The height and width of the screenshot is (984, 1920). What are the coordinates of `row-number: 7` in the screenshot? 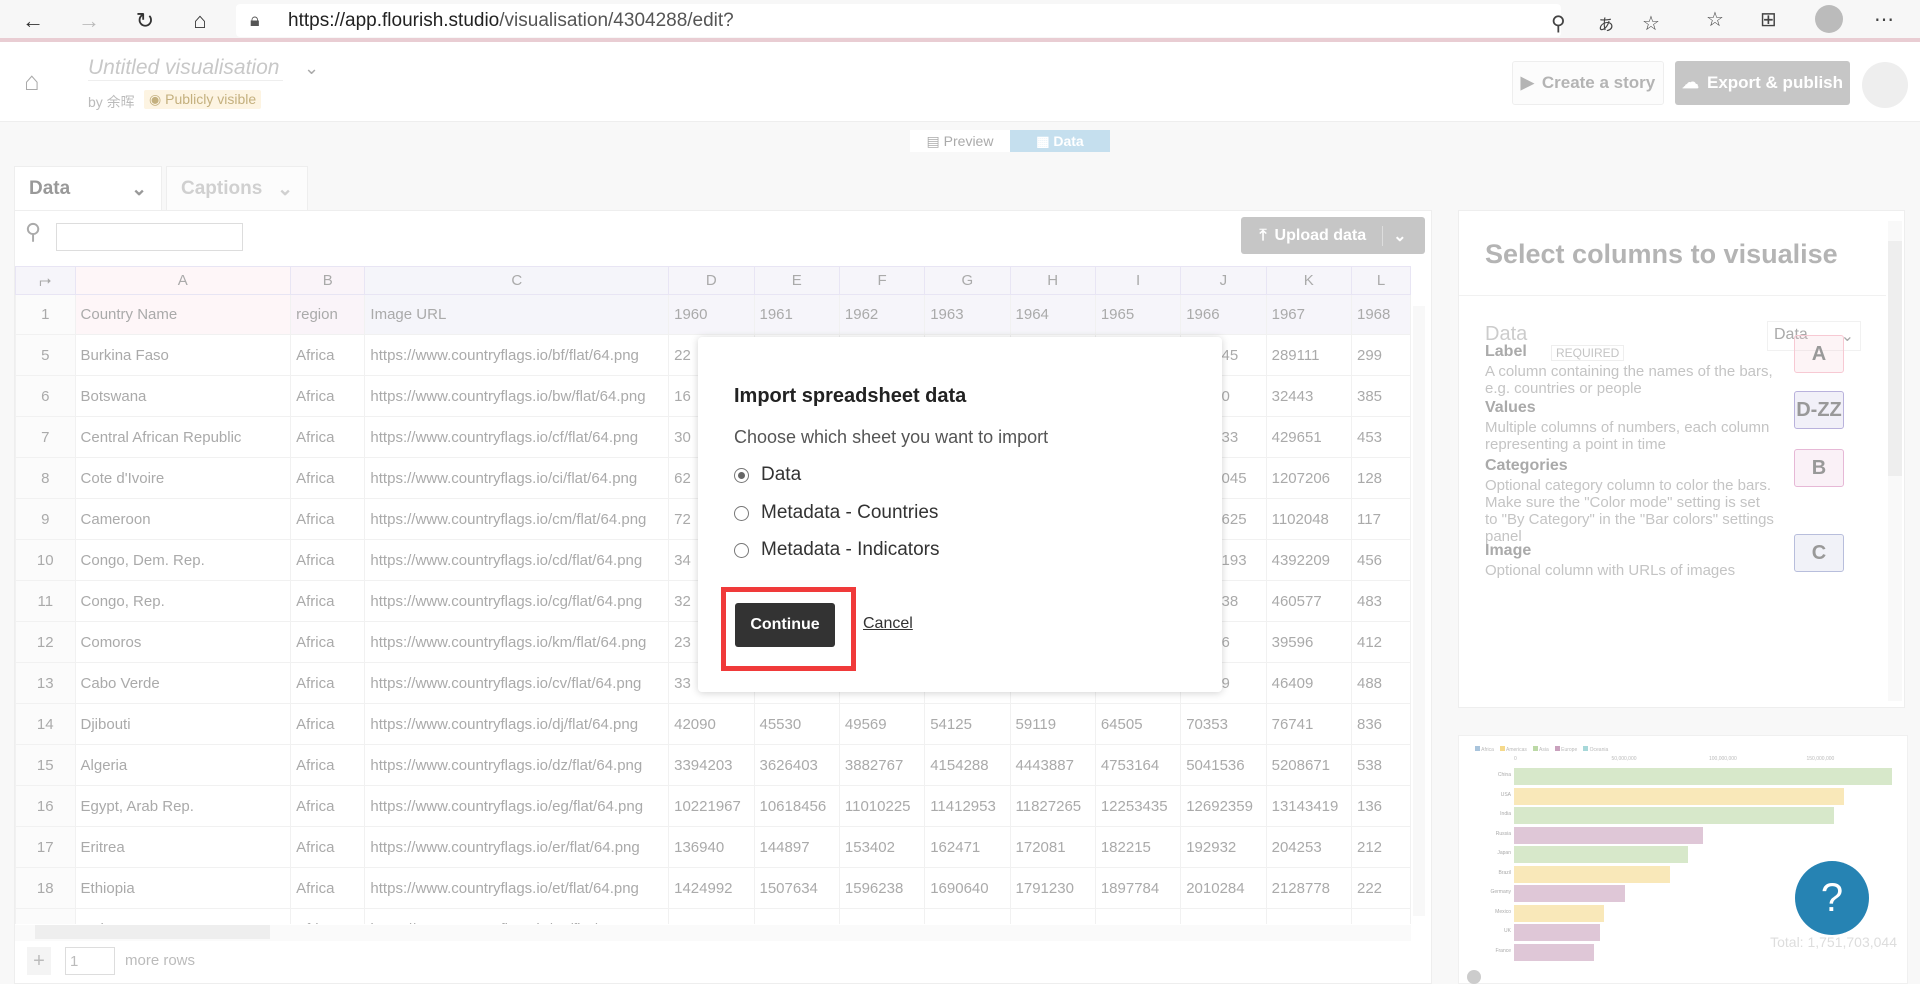 It's located at (45, 437).